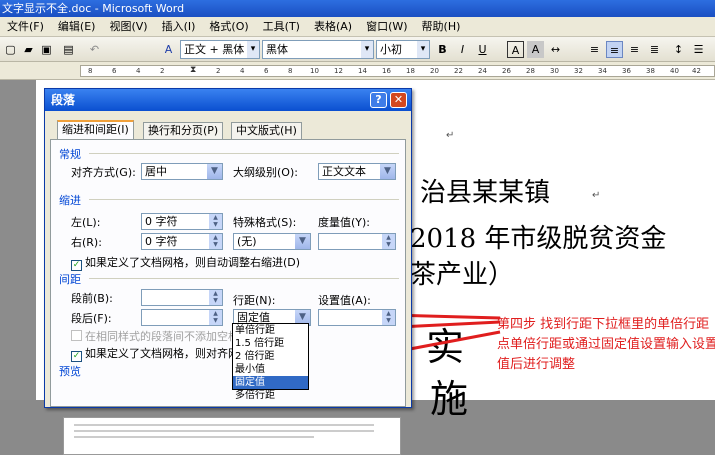  What do you see at coordinates (77, 27) in the screenshot?
I see `menu-edit: 编辑(E)` at bounding box center [77, 27].